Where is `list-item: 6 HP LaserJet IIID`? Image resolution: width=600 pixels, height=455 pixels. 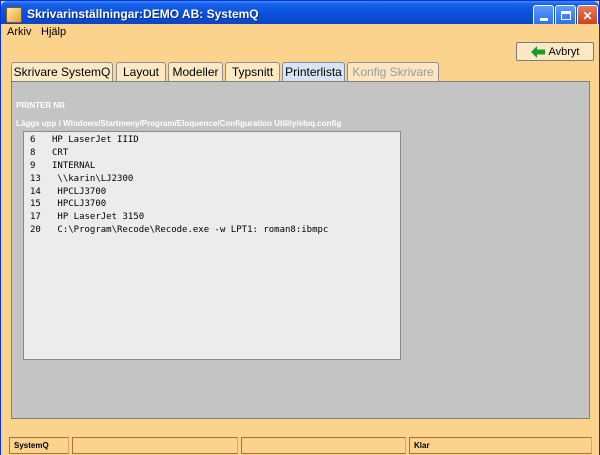
list-item: 6 HP LaserJet IIID is located at coordinates (212, 140).